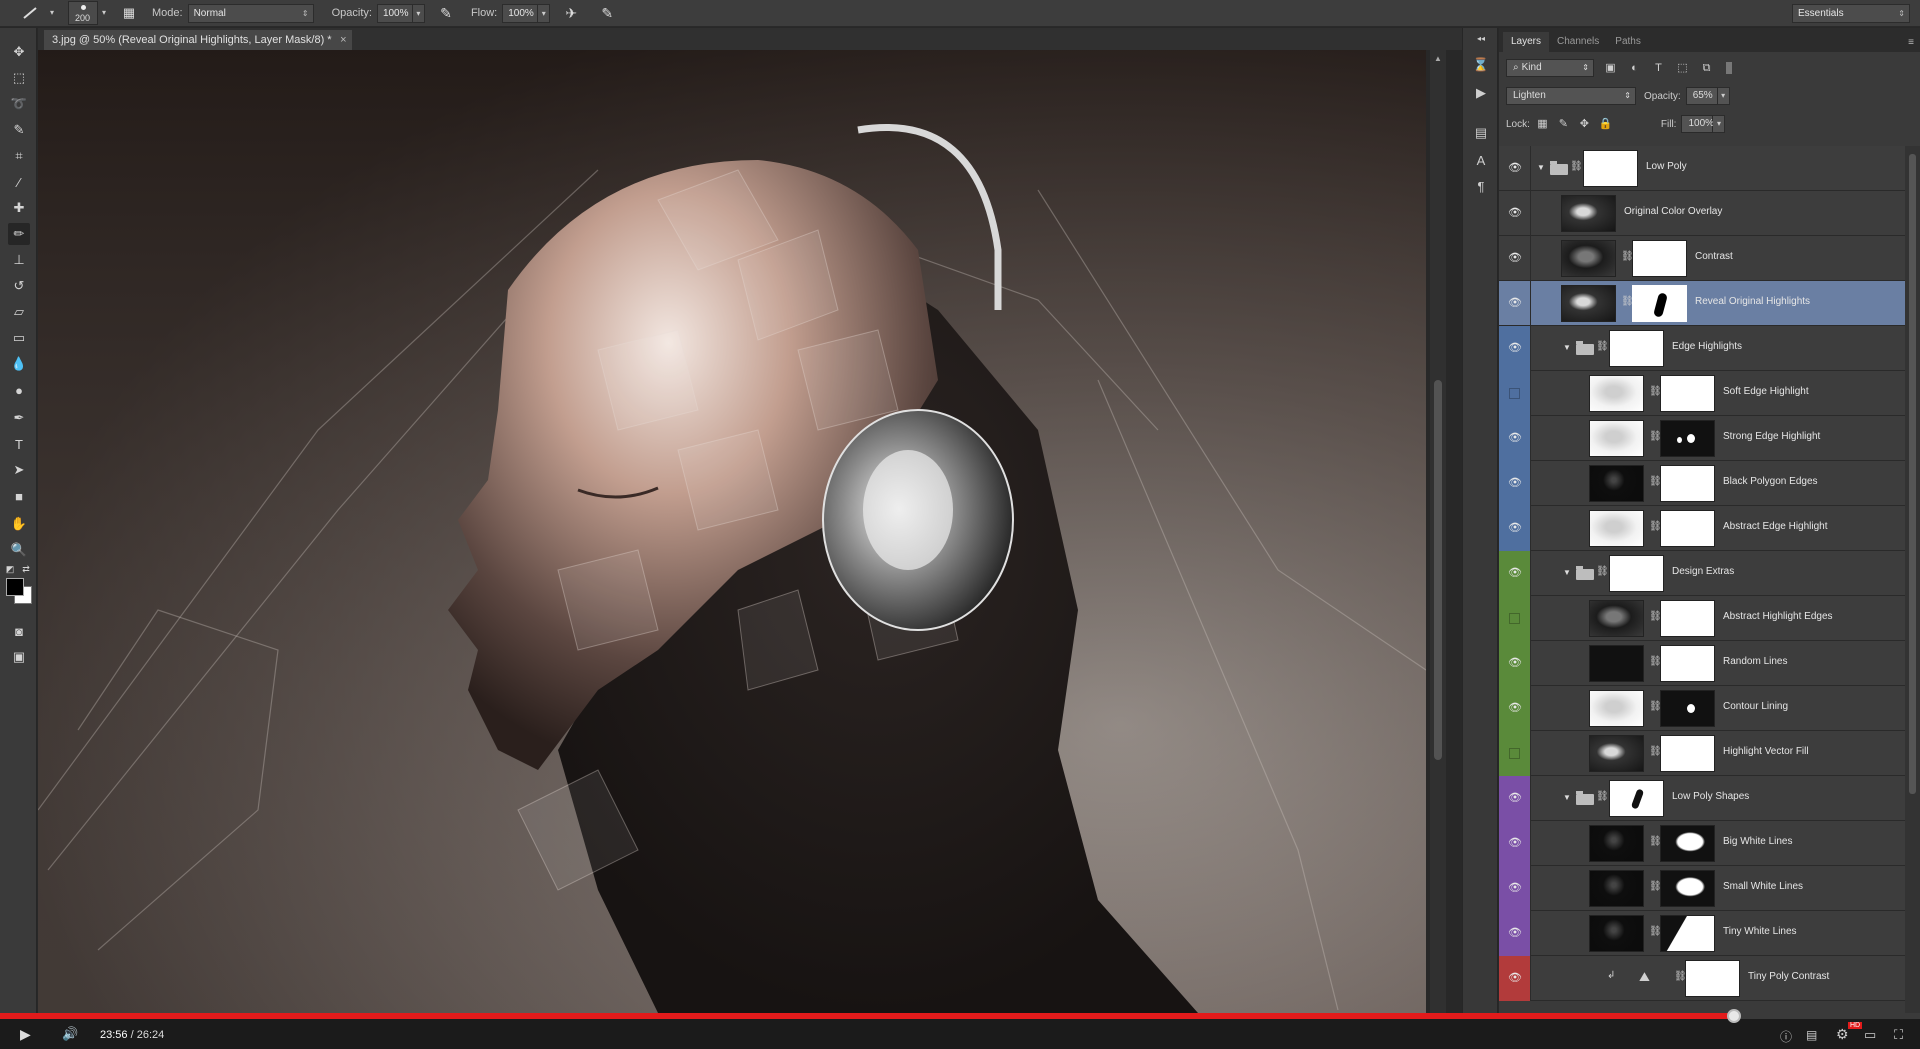 Image resolution: width=1920 pixels, height=1049 pixels. I want to click on play-icon: ▶, so click(25, 1034).